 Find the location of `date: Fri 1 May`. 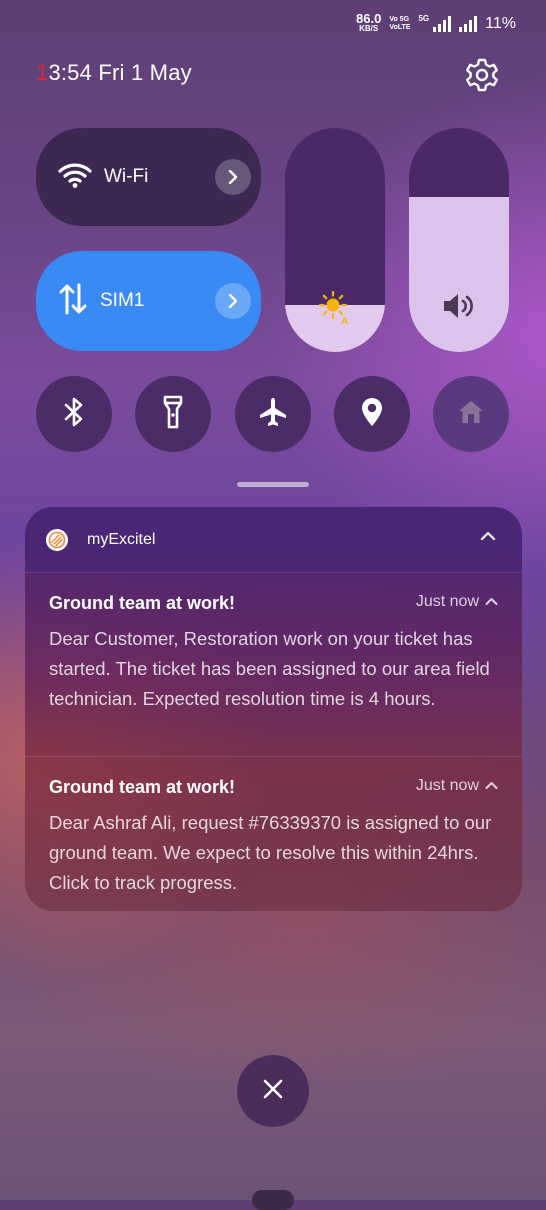

date: Fri 1 May is located at coordinates (145, 72).